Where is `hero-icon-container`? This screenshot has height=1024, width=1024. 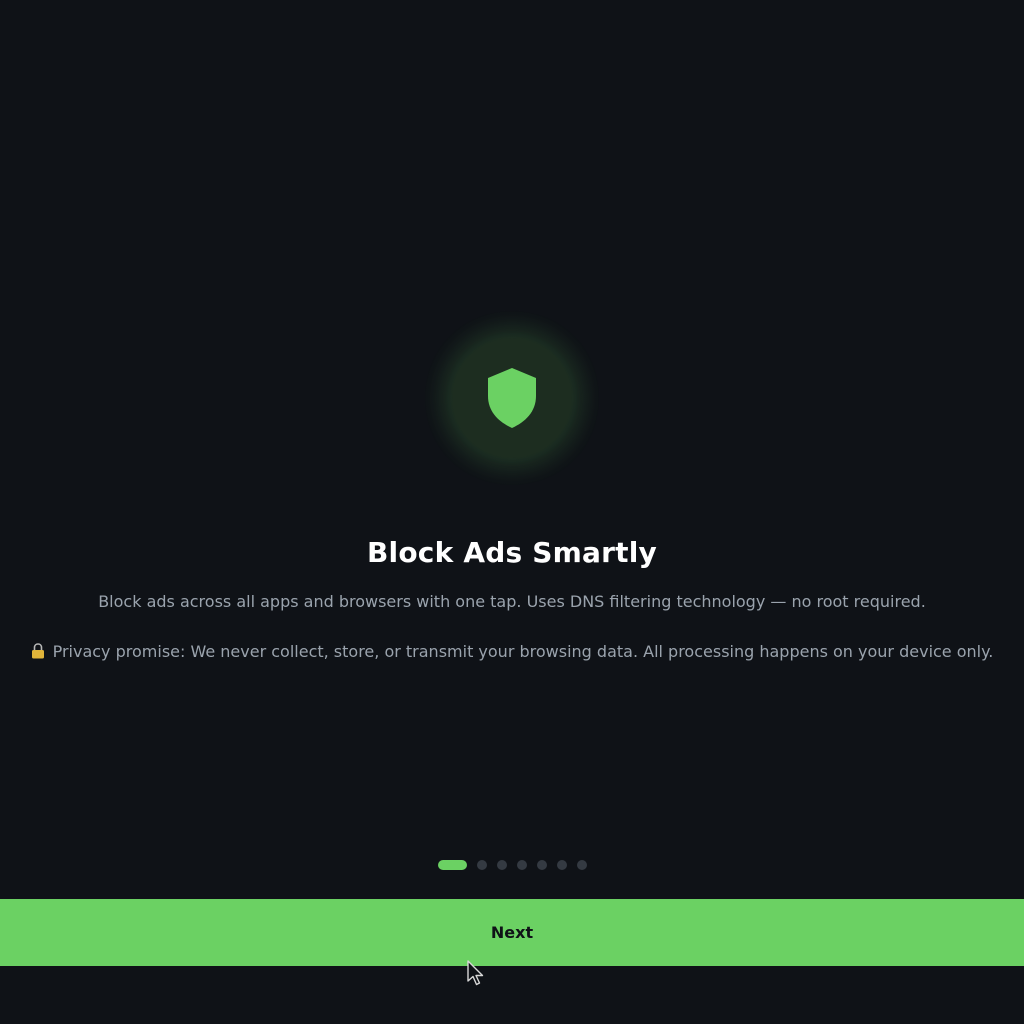 hero-icon-container is located at coordinates (512, 398).